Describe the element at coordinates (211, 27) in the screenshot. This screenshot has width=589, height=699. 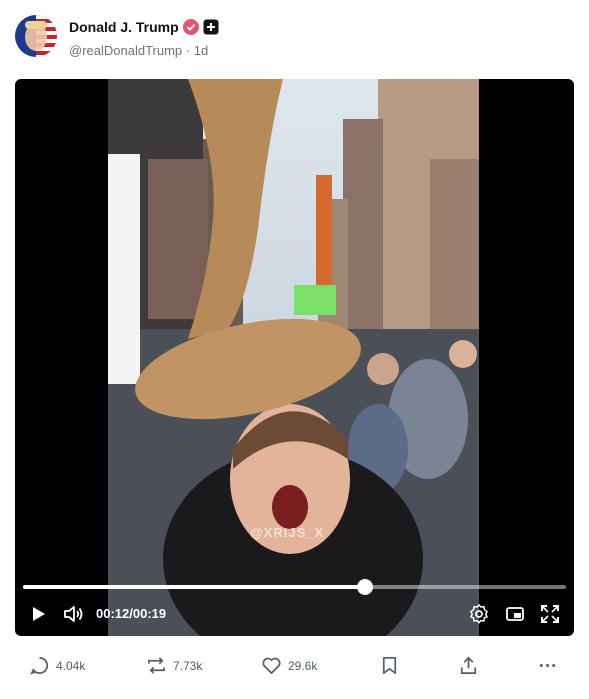
I see `plus-badge-icon` at that location.